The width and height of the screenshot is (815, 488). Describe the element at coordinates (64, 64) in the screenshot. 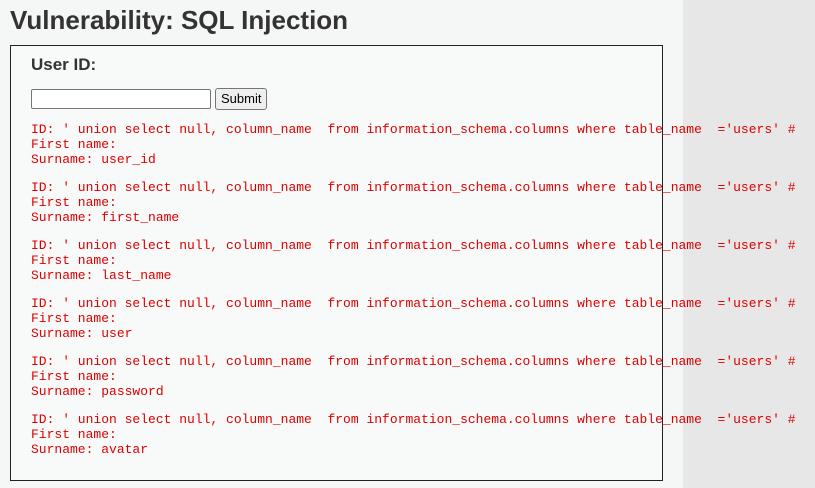

I see `user-id-label: User ID:` at that location.